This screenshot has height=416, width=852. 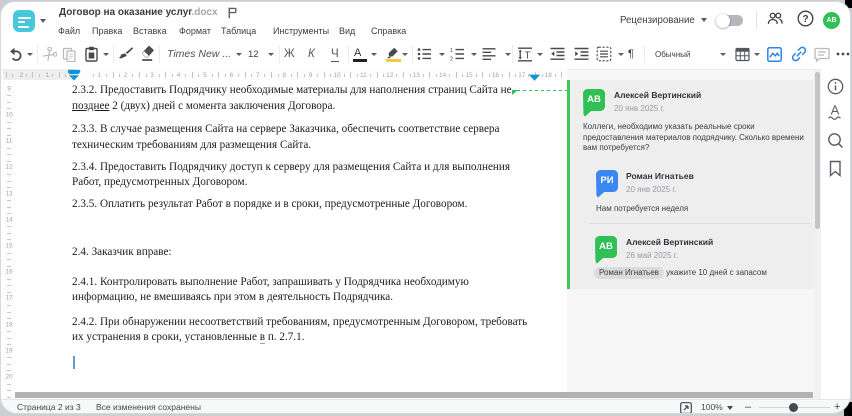 I want to click on svg-text: 1, so click(x=451, y=51).